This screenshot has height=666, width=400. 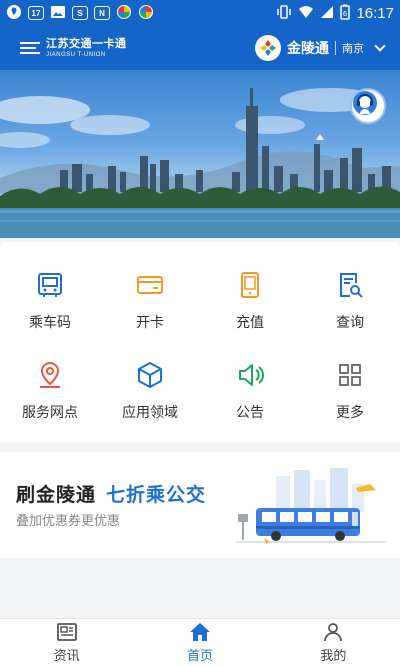 I want to click on calendar-icon: 17, so click(x=36, y=13).